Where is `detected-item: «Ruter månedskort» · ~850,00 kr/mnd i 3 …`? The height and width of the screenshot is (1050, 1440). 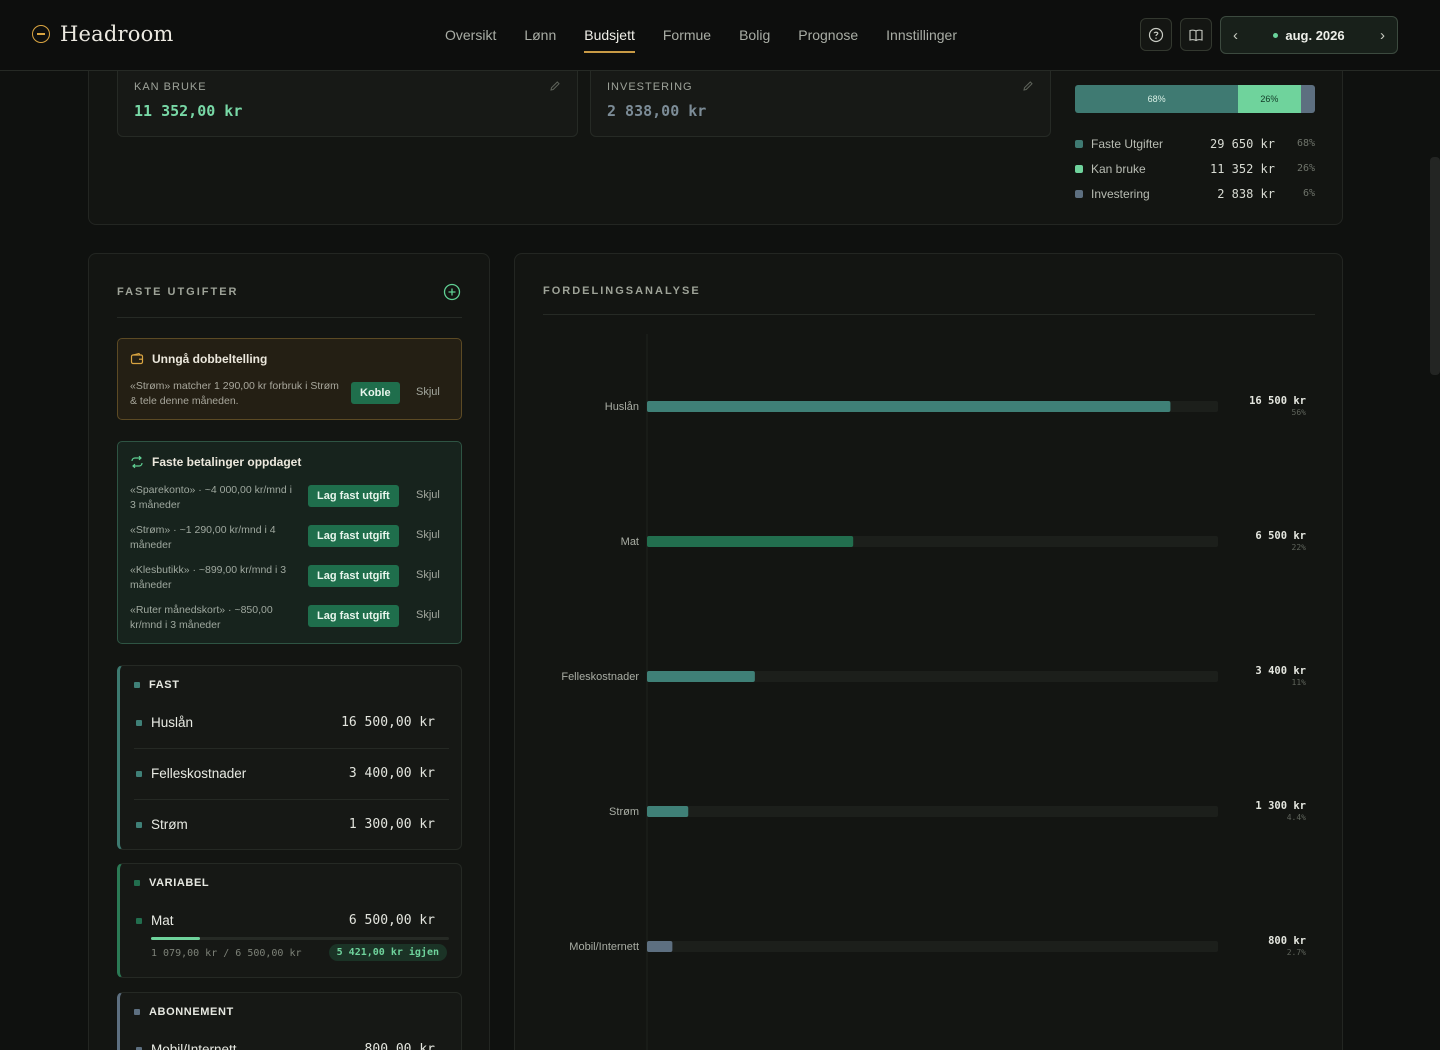 detected-item: «Ruter månedskort» · ~850,00 kr/mnd i 3 … is located at coordinates (291, 621).